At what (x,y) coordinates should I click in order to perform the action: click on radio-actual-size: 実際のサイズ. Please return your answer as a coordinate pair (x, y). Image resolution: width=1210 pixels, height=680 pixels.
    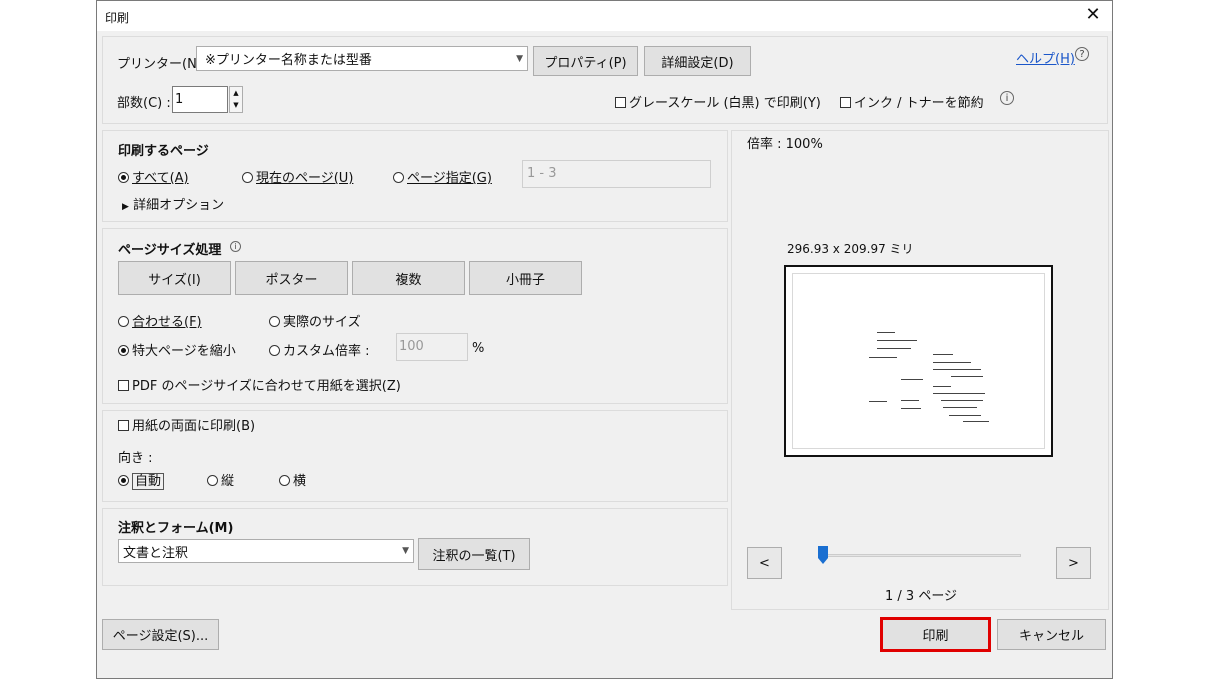
    Looking at the image, I should click on (315, 320).